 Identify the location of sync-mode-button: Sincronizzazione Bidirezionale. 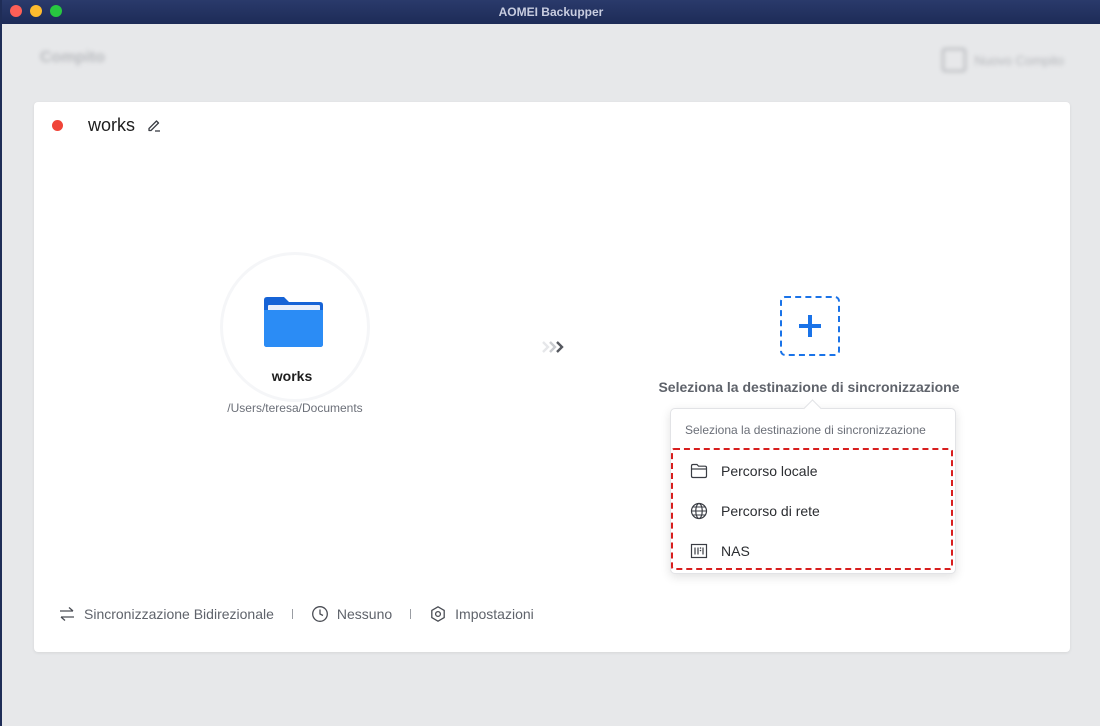
(166, 614).